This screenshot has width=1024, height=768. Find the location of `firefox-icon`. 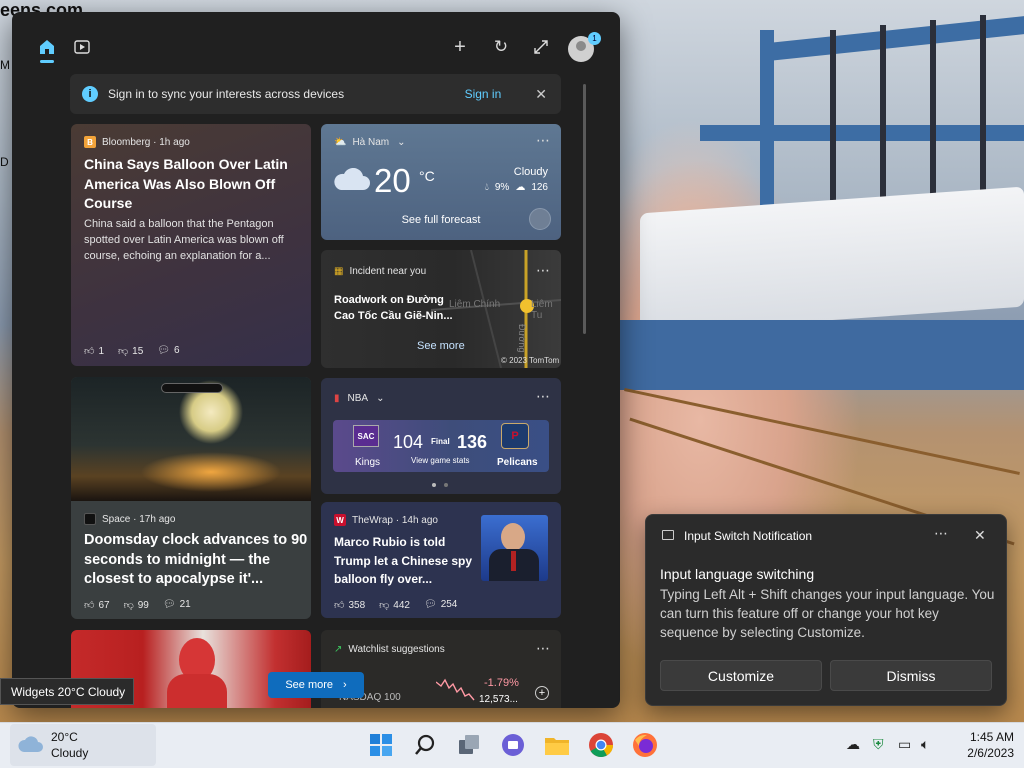

firefox-icon is located at coordinates (645, 745).